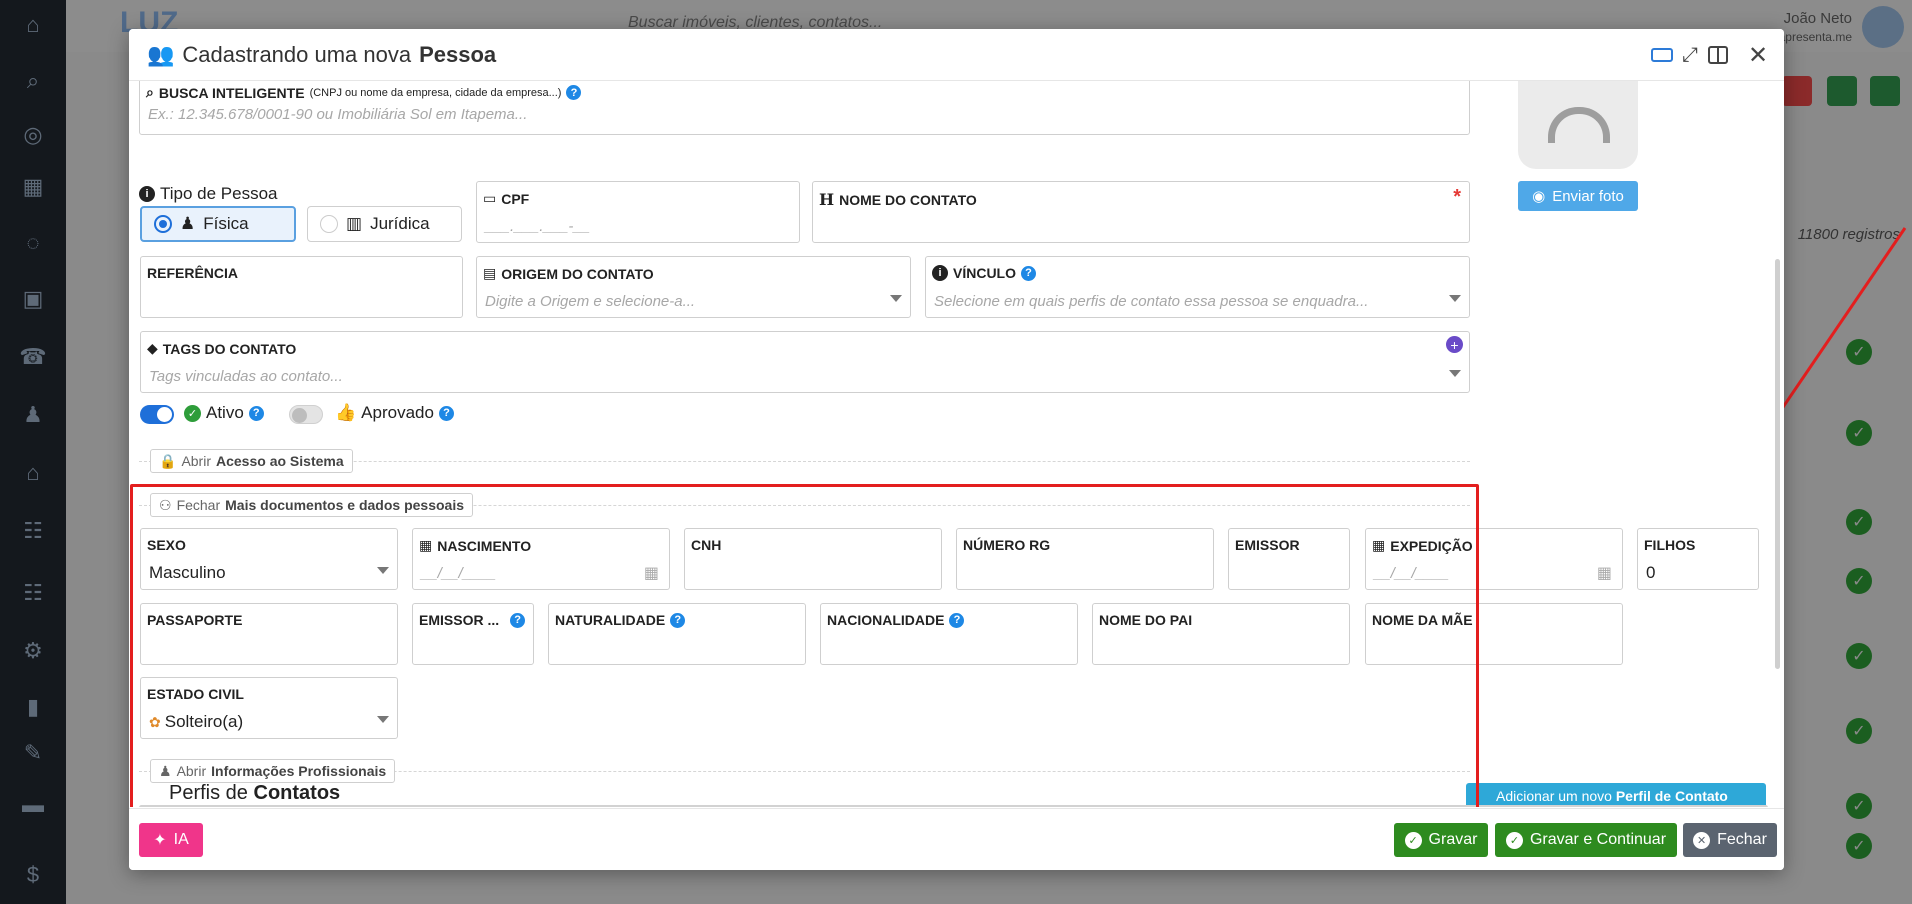 Image resolution: width=1912 pixels, height=904 pixels. What do you see at coordinates (251, 461) in the screenshot?
I see `system-access-toggle-button: 🔒 Abrir Acesso ao Sistema` at bounding box center [251, 461].